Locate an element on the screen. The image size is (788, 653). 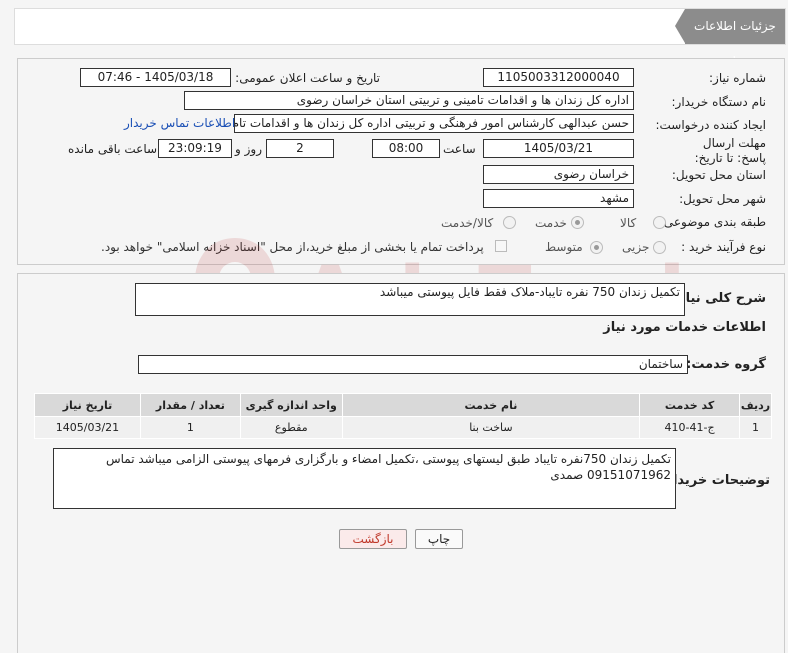
days-field: 2 is located at coordinates (300, 148).